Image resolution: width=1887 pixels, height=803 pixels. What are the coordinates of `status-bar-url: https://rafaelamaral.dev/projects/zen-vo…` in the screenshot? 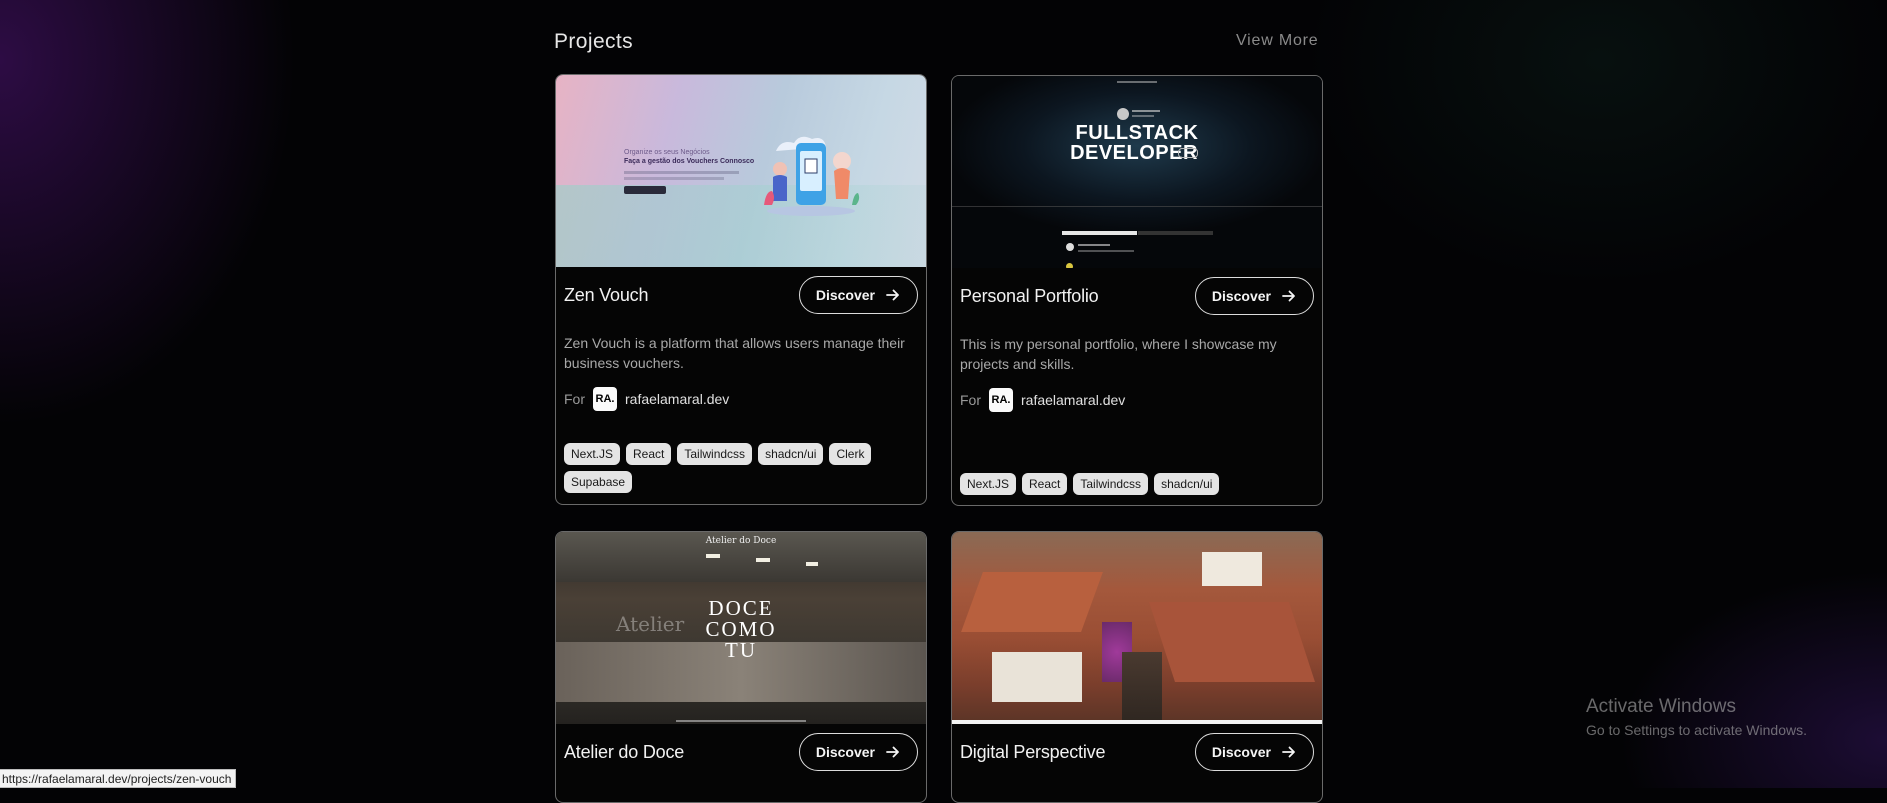 It's located at (118, 778).